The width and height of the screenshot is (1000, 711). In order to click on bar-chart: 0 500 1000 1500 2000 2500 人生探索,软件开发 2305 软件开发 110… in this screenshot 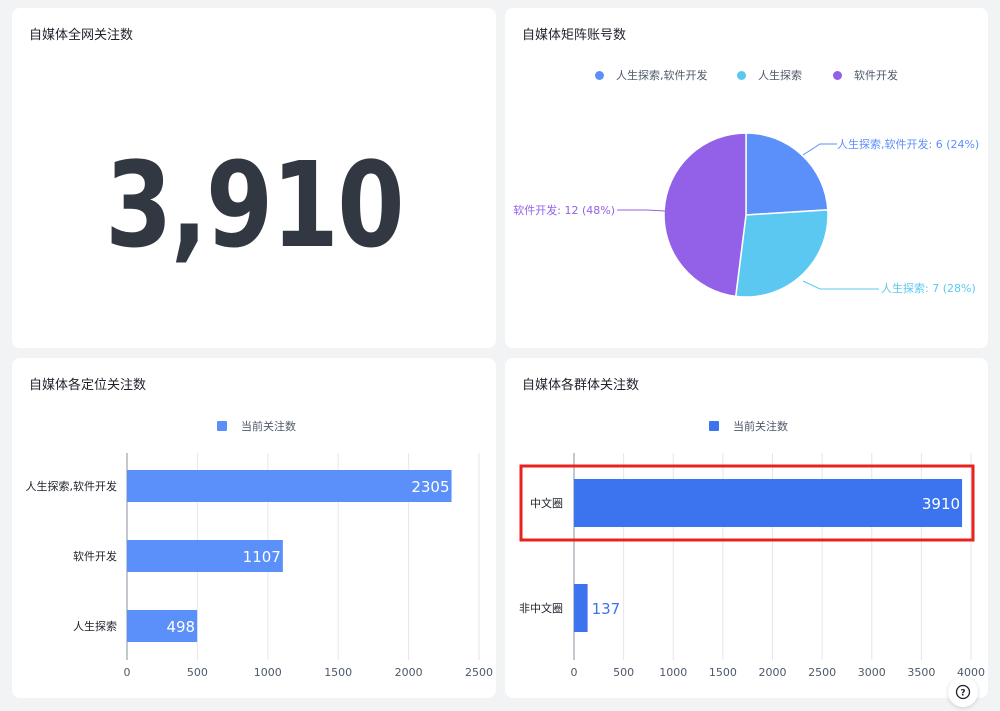, I will do `click(259, 566)`.